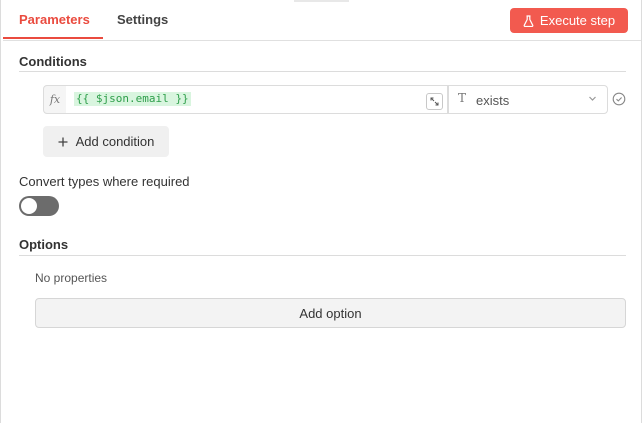  I want to click on condition-valid-check-icon, so click(619, 99).